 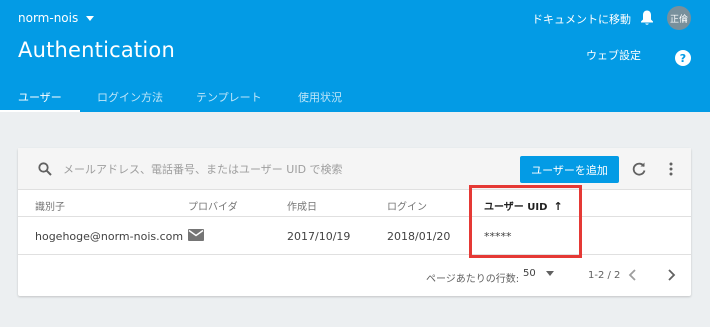 I want to click on cell-user-uid: *****, so click(x=498, y=236).